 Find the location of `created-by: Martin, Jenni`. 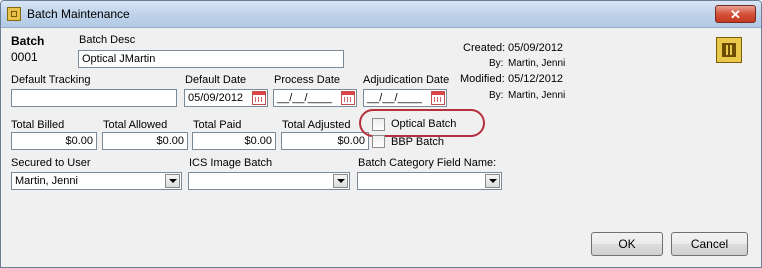

created-by: Martin, Jenni is located at coordinates (537, 63).